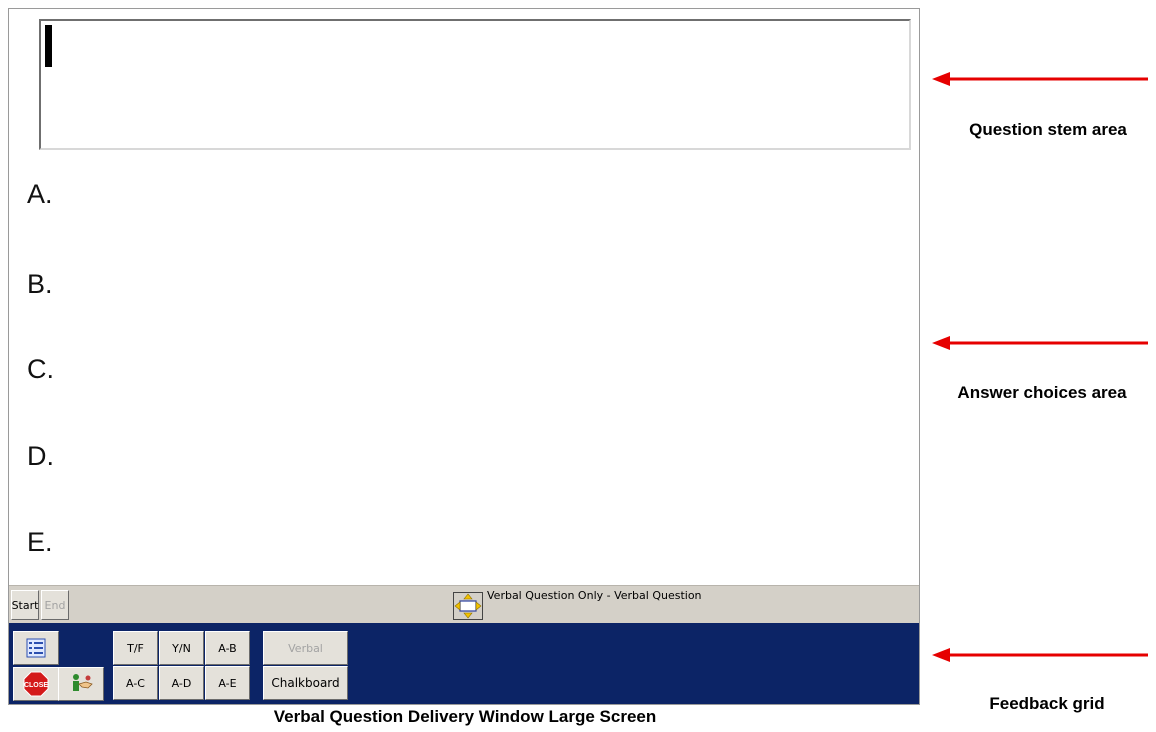 Image resolution: width=1156 pixels, height=732 pixels. I want to click on close-label: CLOSE, so click(36, 685).